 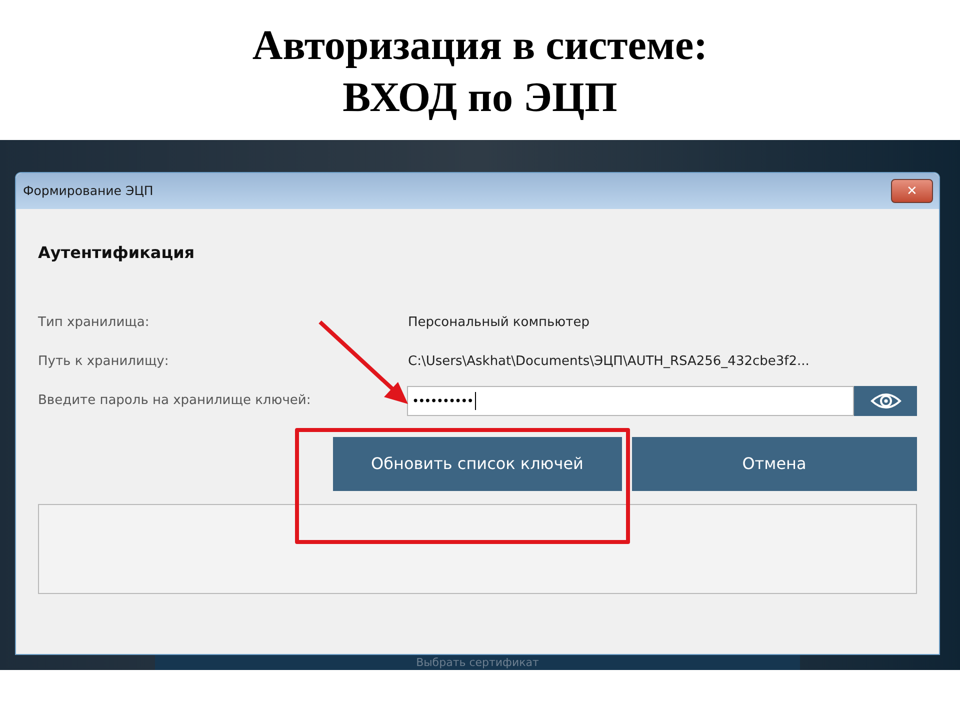 What do you see at coordinates (94, 323) in the screenshot?
I see `field-label: Тип хранилища:` at bounding box center [94, 323].